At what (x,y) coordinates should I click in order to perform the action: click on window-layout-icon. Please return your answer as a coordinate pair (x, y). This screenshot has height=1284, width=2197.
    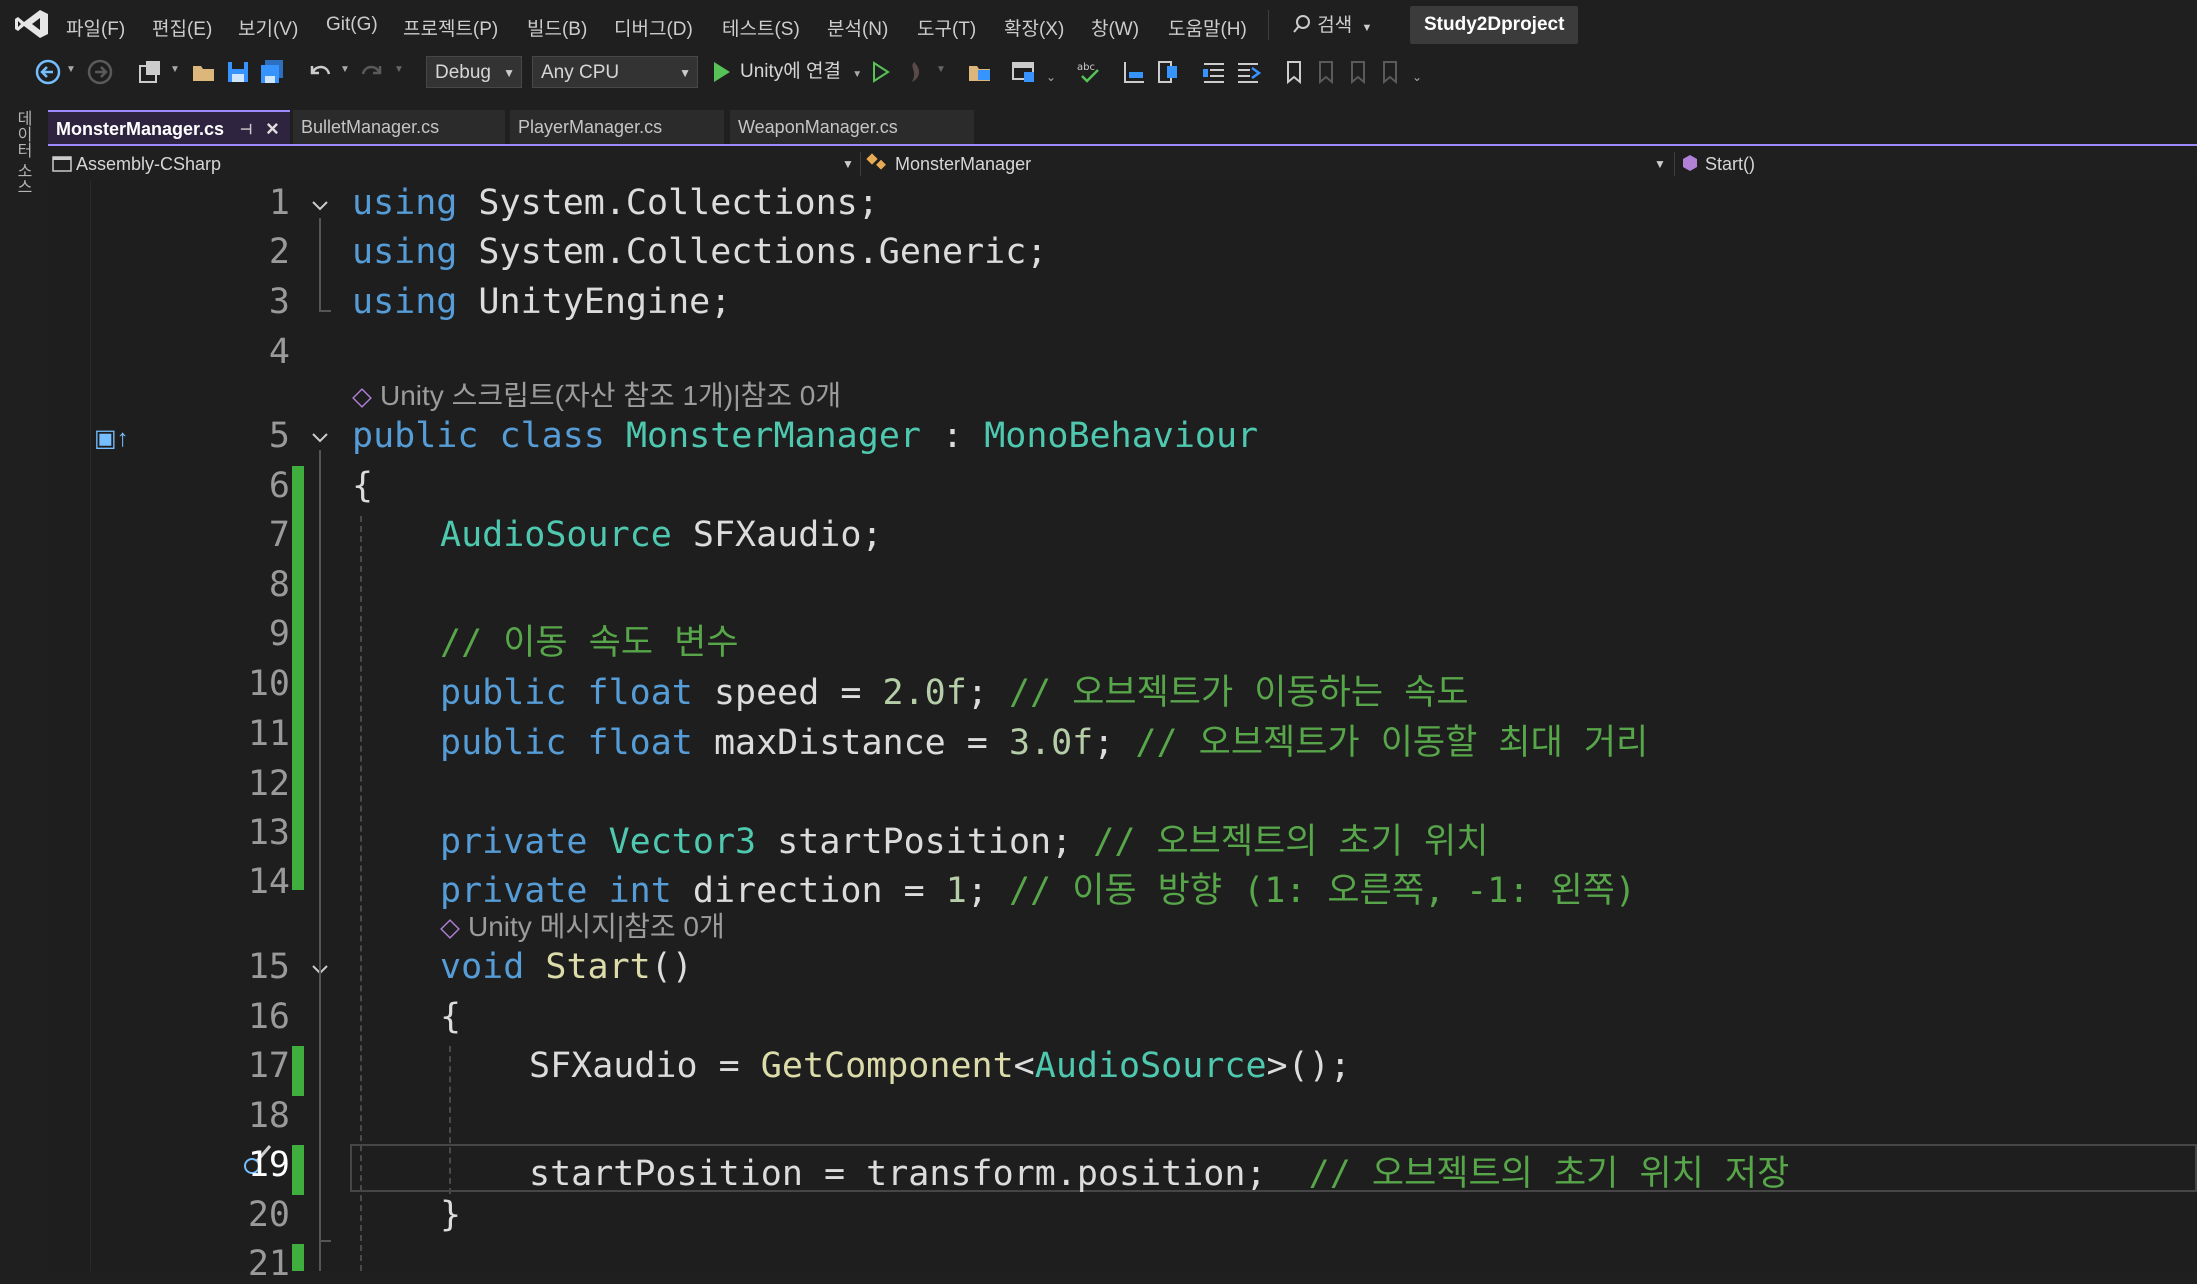
    Looking at the image, I should click on (1024, 72).